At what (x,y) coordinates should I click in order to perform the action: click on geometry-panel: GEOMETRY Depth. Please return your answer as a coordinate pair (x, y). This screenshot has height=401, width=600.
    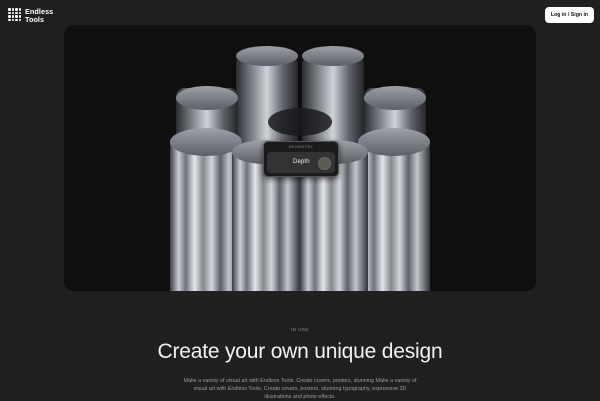
    Looking at the image, I should click on (301, 159).